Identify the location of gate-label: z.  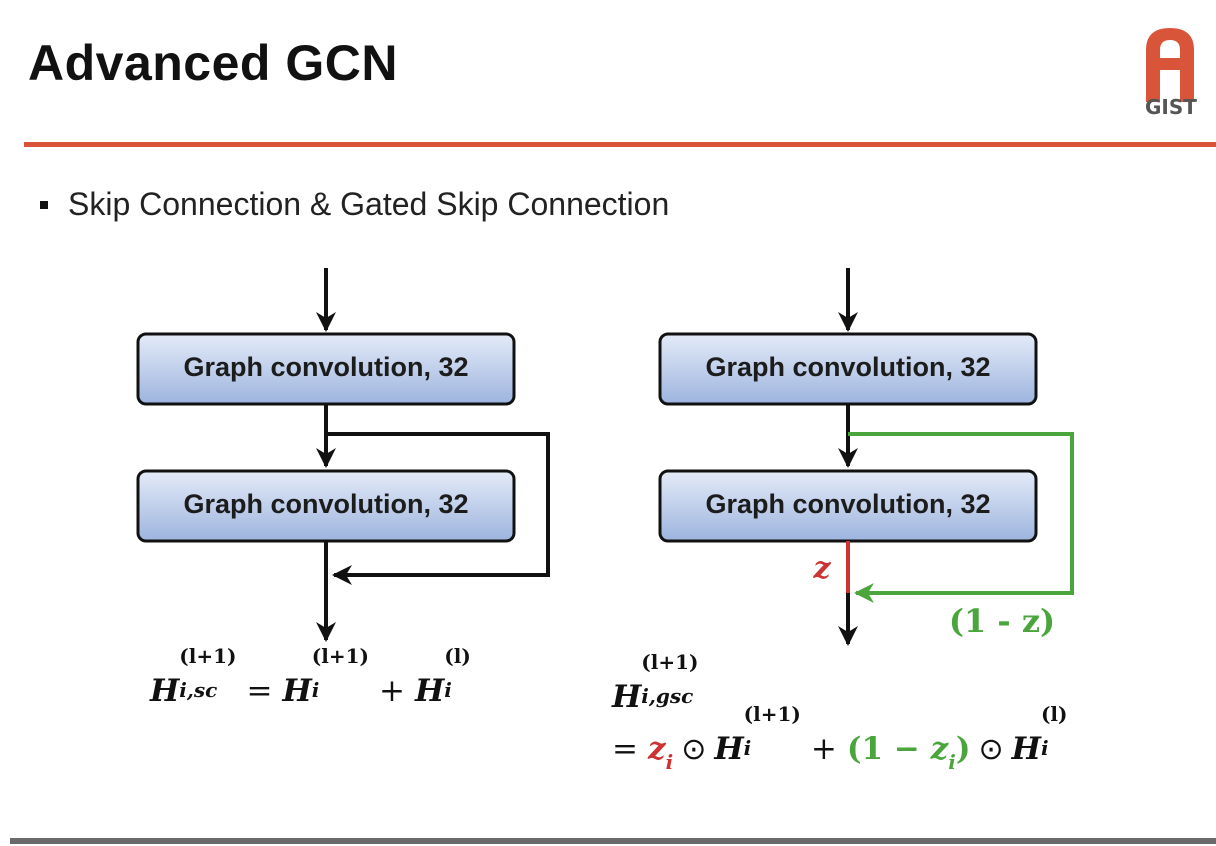
(821, 568).